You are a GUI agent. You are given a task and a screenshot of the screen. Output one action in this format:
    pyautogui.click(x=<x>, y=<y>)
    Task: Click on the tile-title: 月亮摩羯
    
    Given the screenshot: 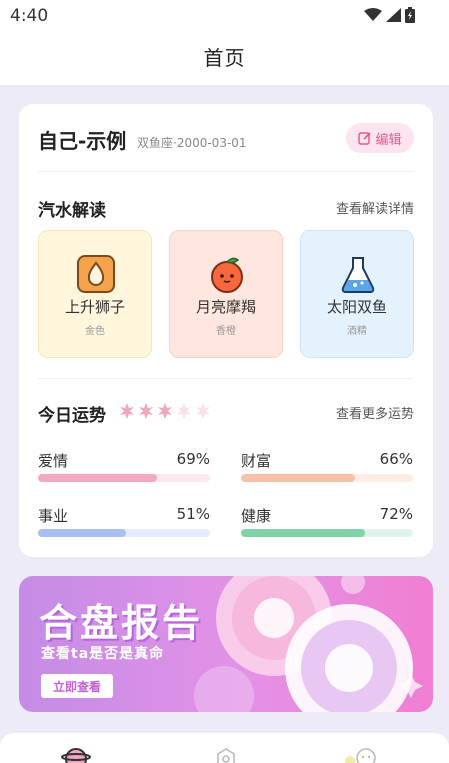 What is the action you would take?
    pyautogui.click(x=225, y=307)
    